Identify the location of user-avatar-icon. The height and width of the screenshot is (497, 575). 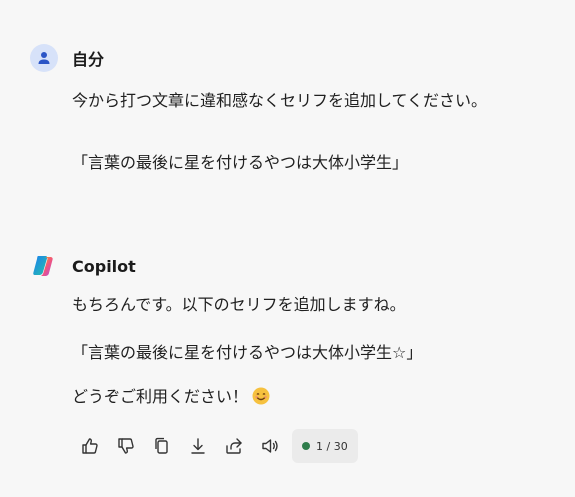
(44, 58).